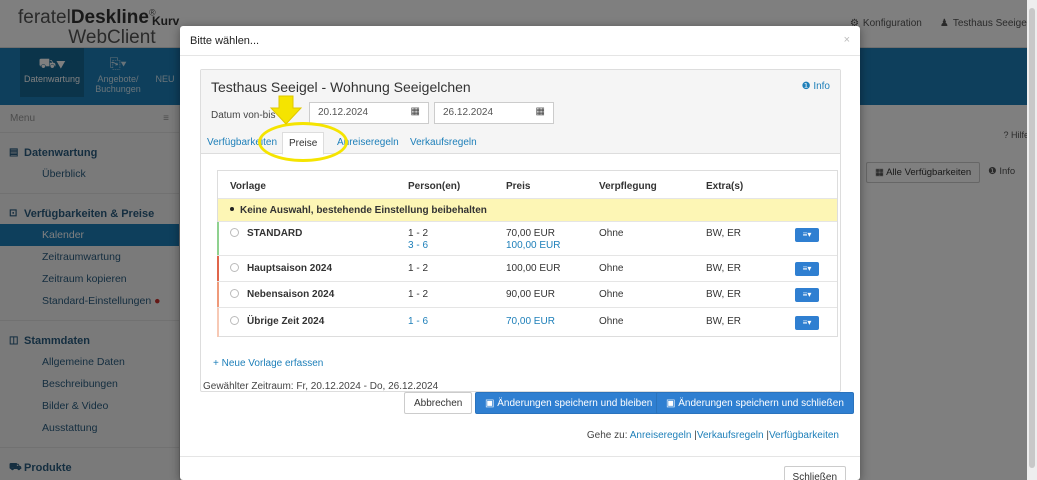  Describe the element at coordinates (816, 86) in the screenshot. I see `info-link: ❶ Info` at that location.